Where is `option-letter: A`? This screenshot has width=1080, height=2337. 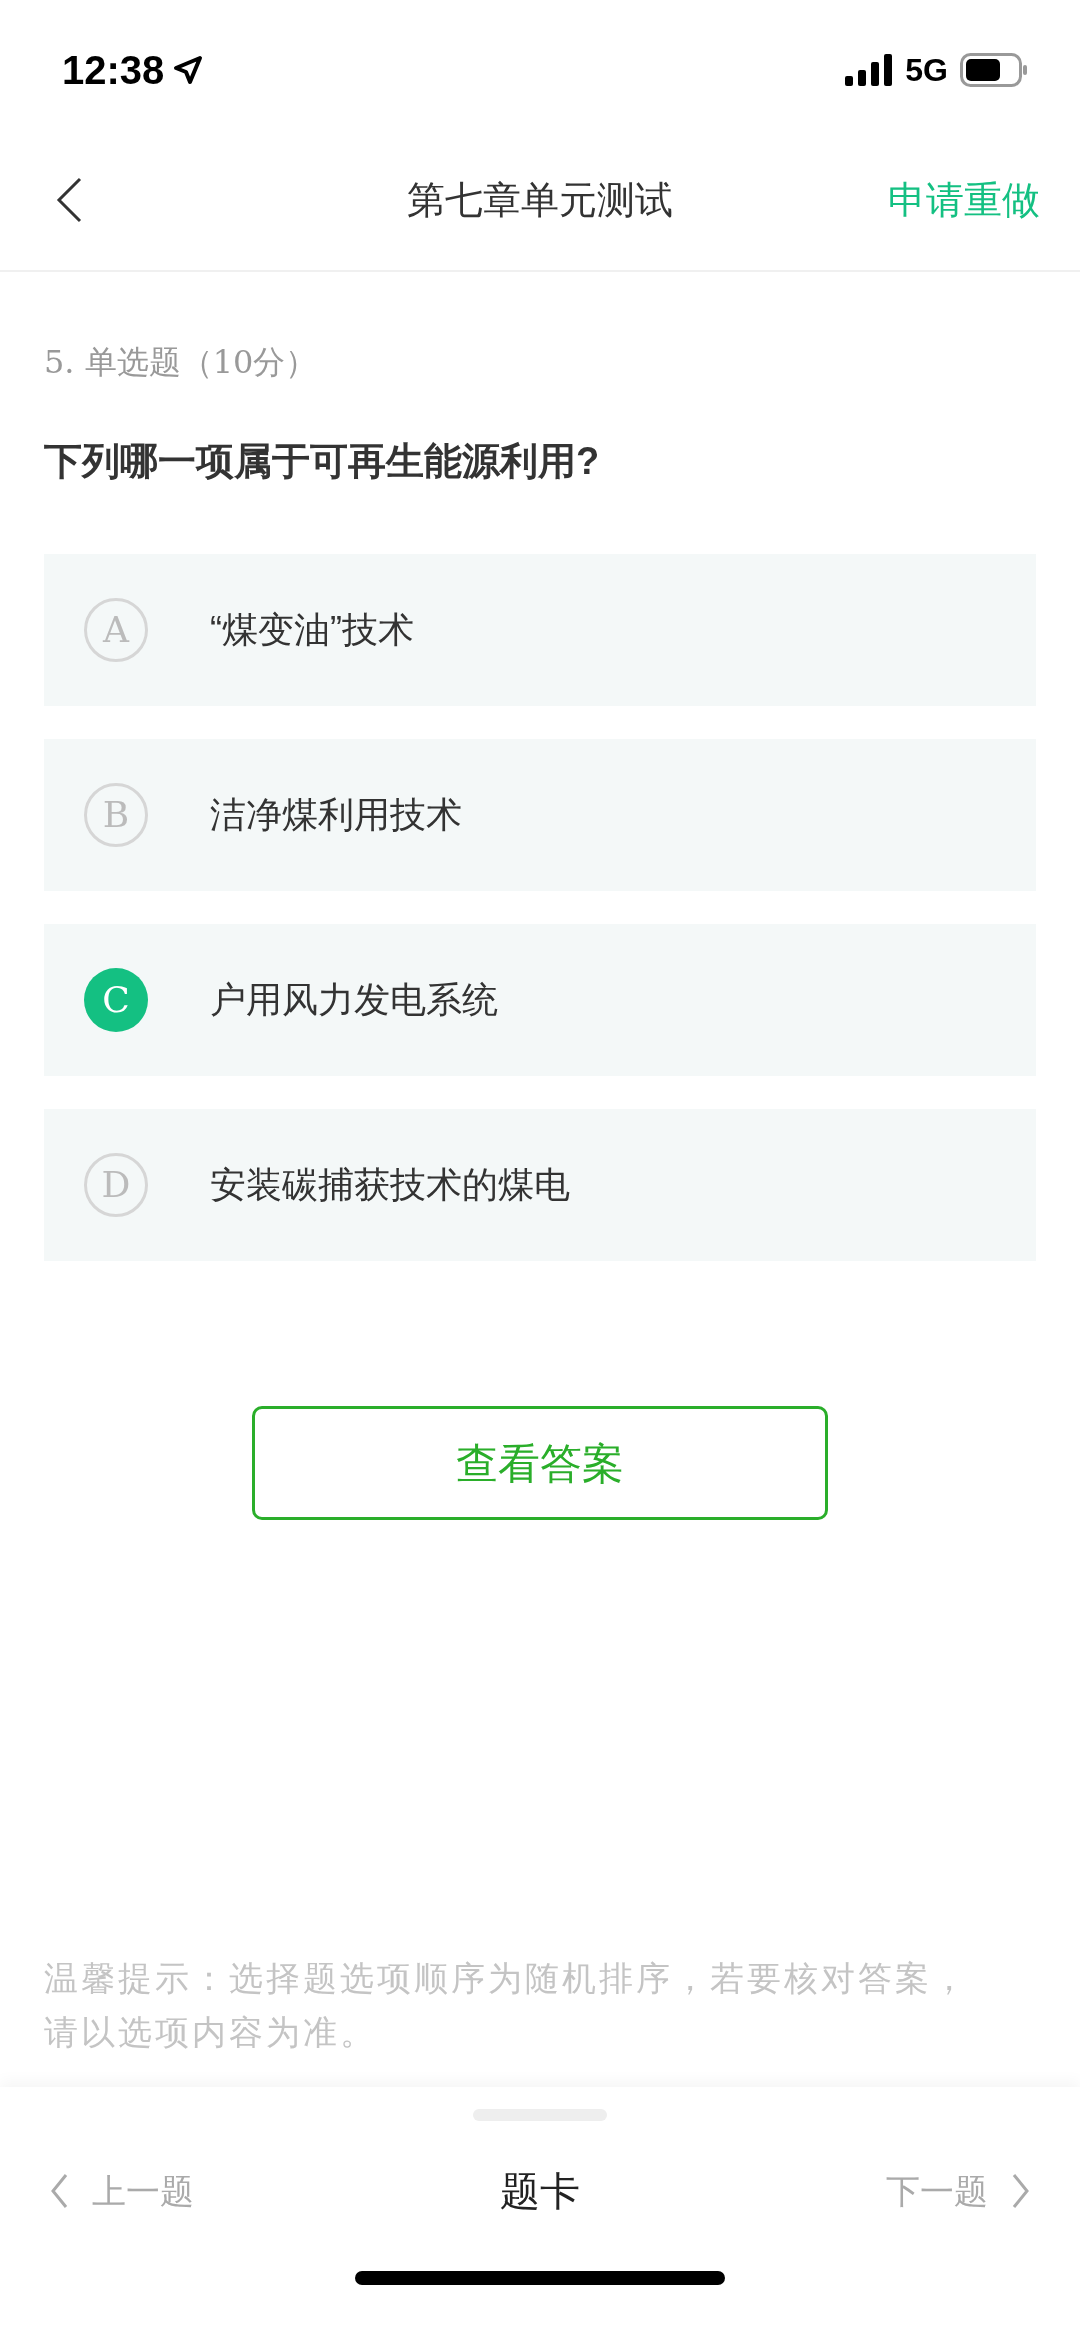 option-letter: A is located at coordinates (116, 630).